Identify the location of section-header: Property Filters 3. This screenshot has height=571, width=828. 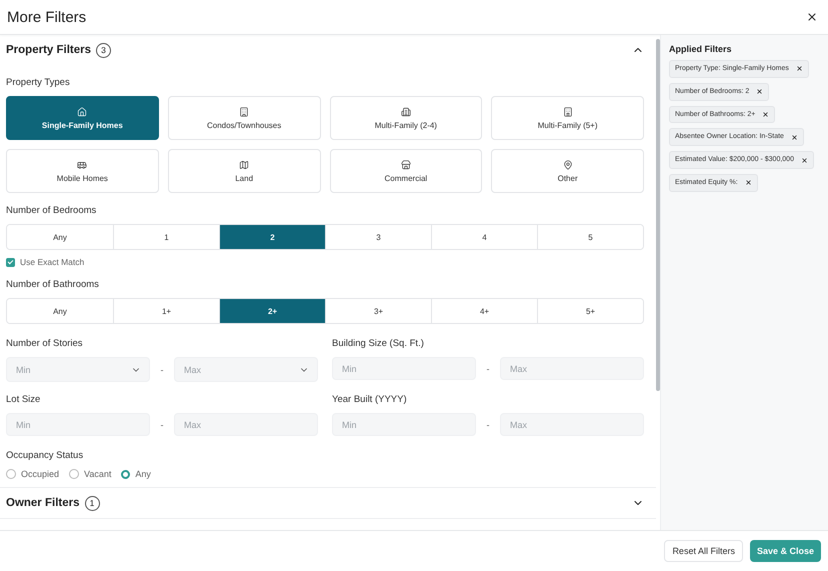
(325, 50).